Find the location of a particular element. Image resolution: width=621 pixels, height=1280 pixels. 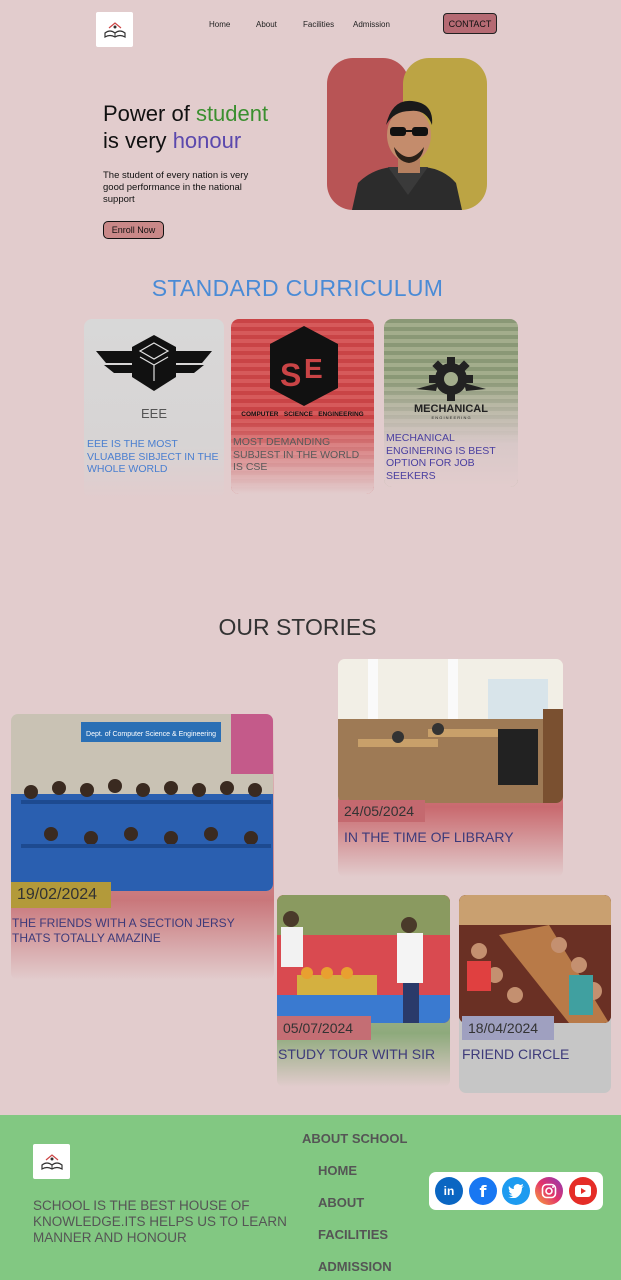

nav-about: About is located at coordinates (266, 24).